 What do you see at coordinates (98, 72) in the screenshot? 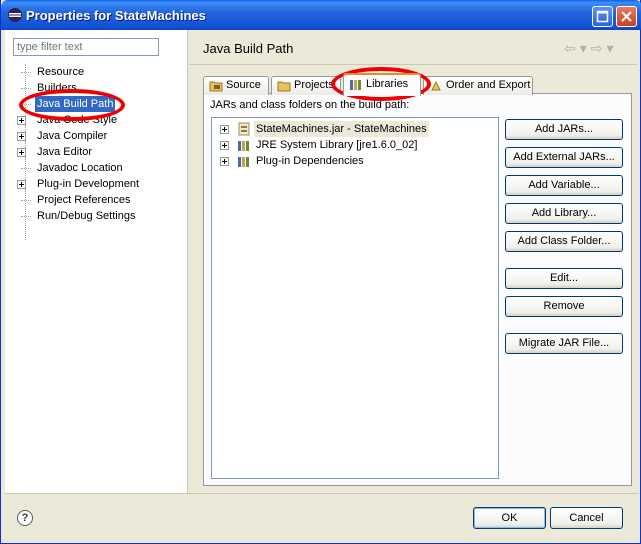
I see `tree-item: Resource` at bounding box center [98, 72].